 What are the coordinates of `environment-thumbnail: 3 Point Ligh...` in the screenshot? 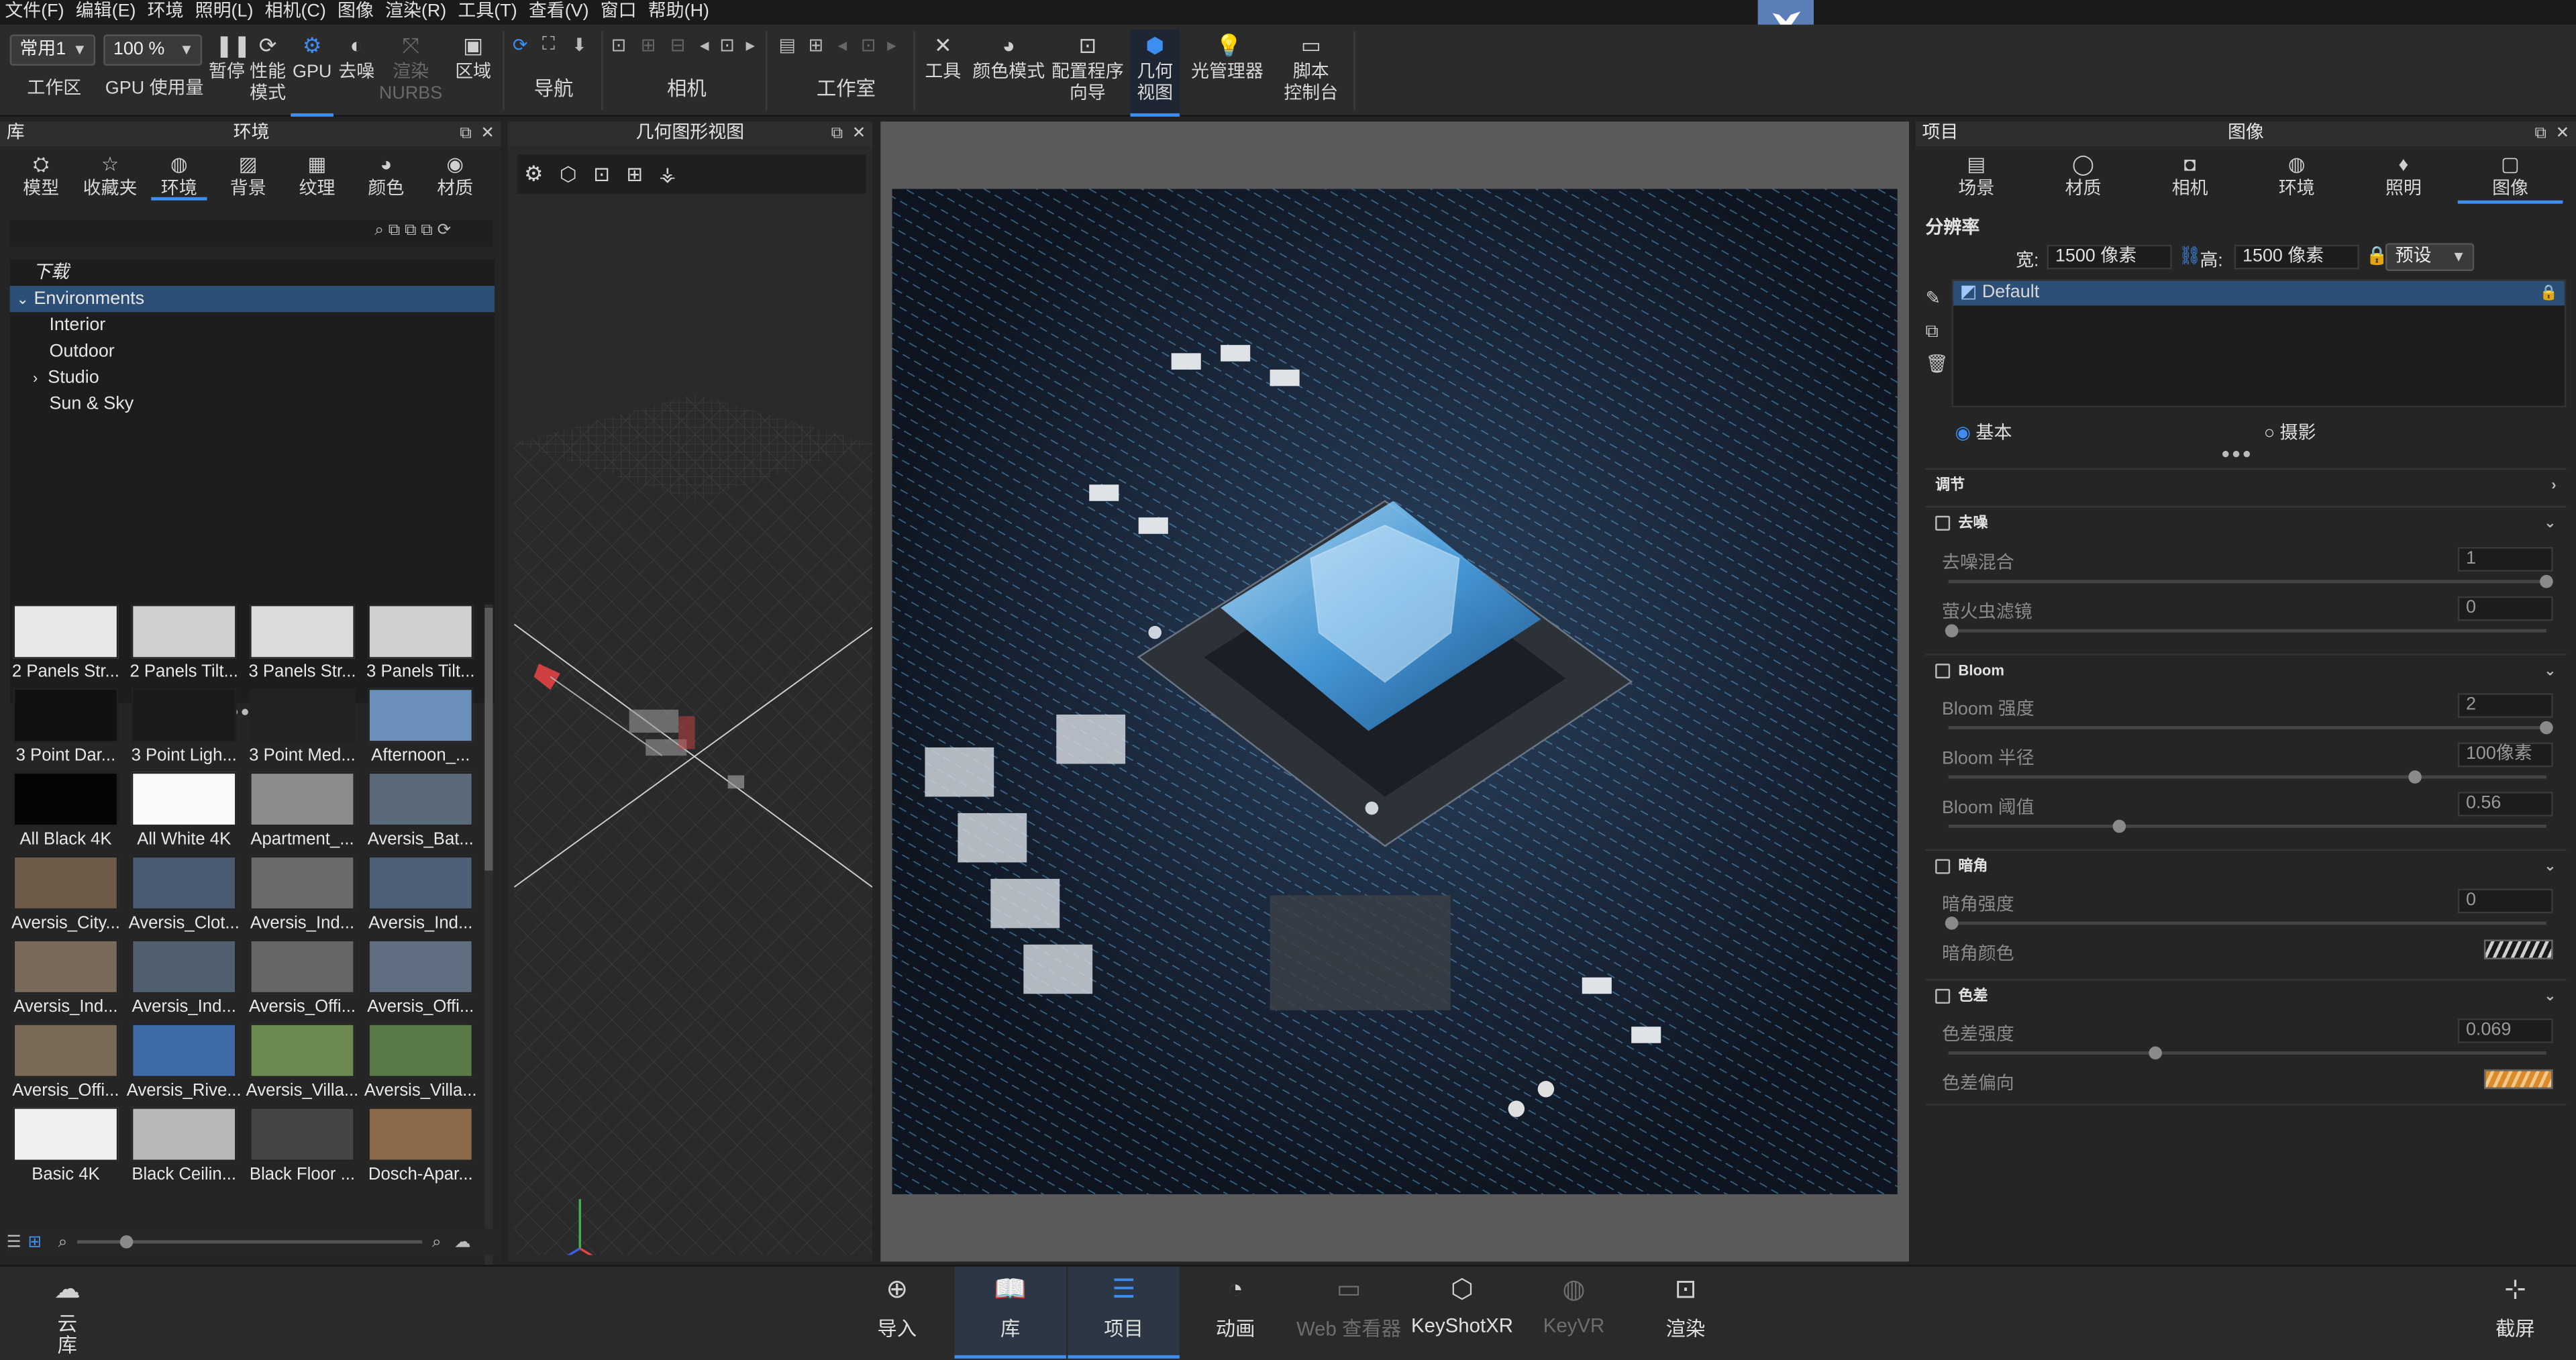 It's located at (184, 730).